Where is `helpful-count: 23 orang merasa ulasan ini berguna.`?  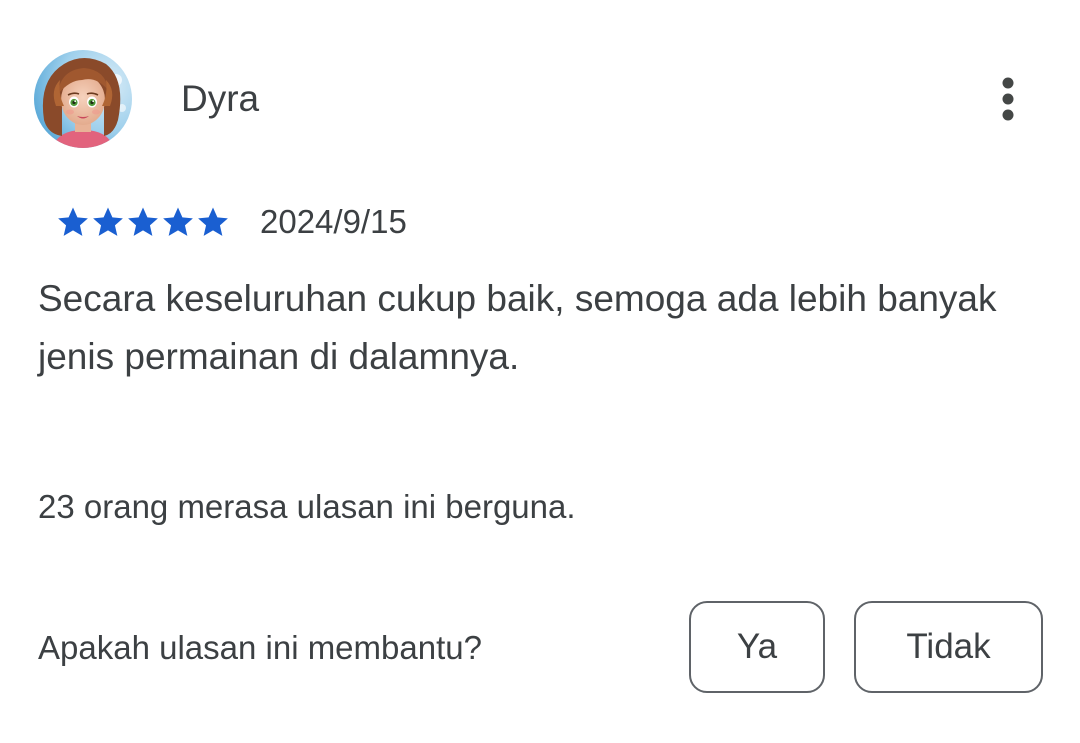 helpful-count: 23 orang merasa ulasan ini berguna. is located at coordinates (307, 506).